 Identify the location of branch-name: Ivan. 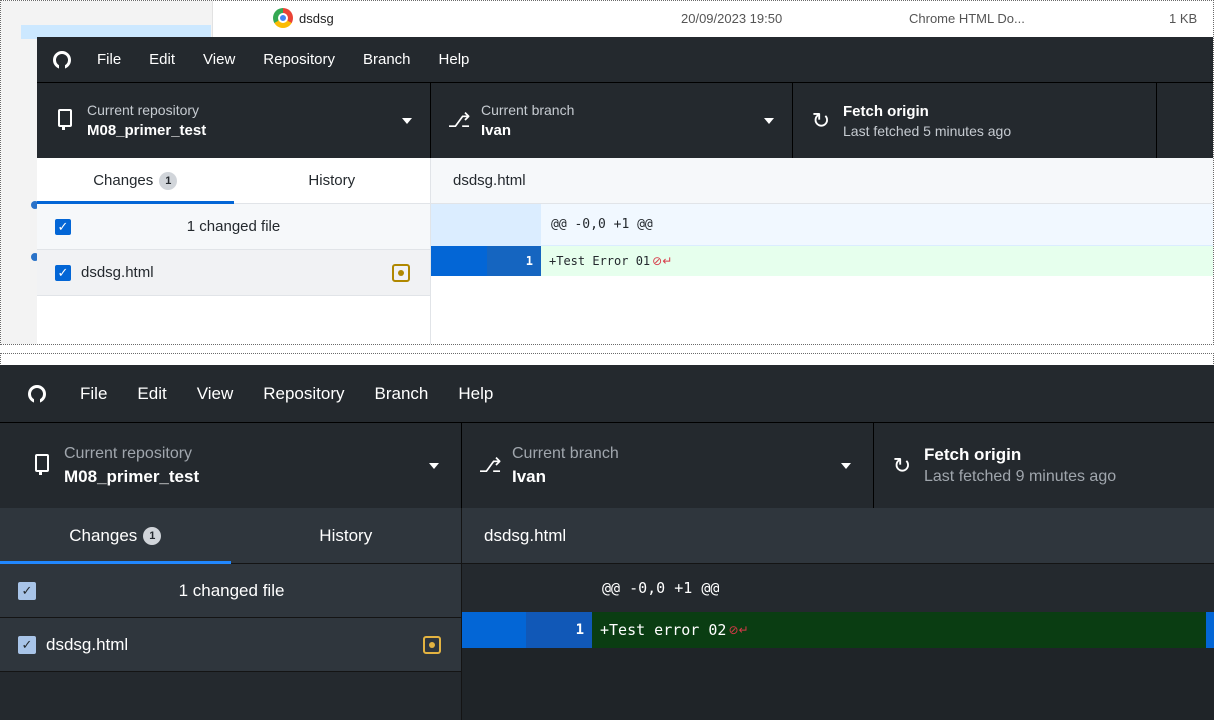
(496, 130).